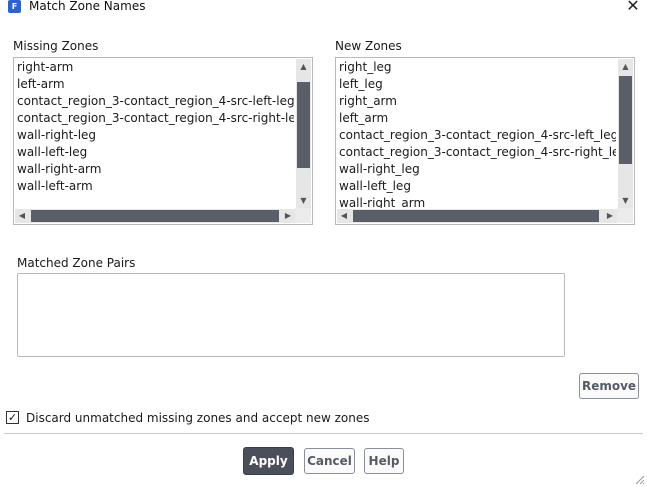  I want to click on new-zones-hscroll: ◀ ▶, so click(477, 216).